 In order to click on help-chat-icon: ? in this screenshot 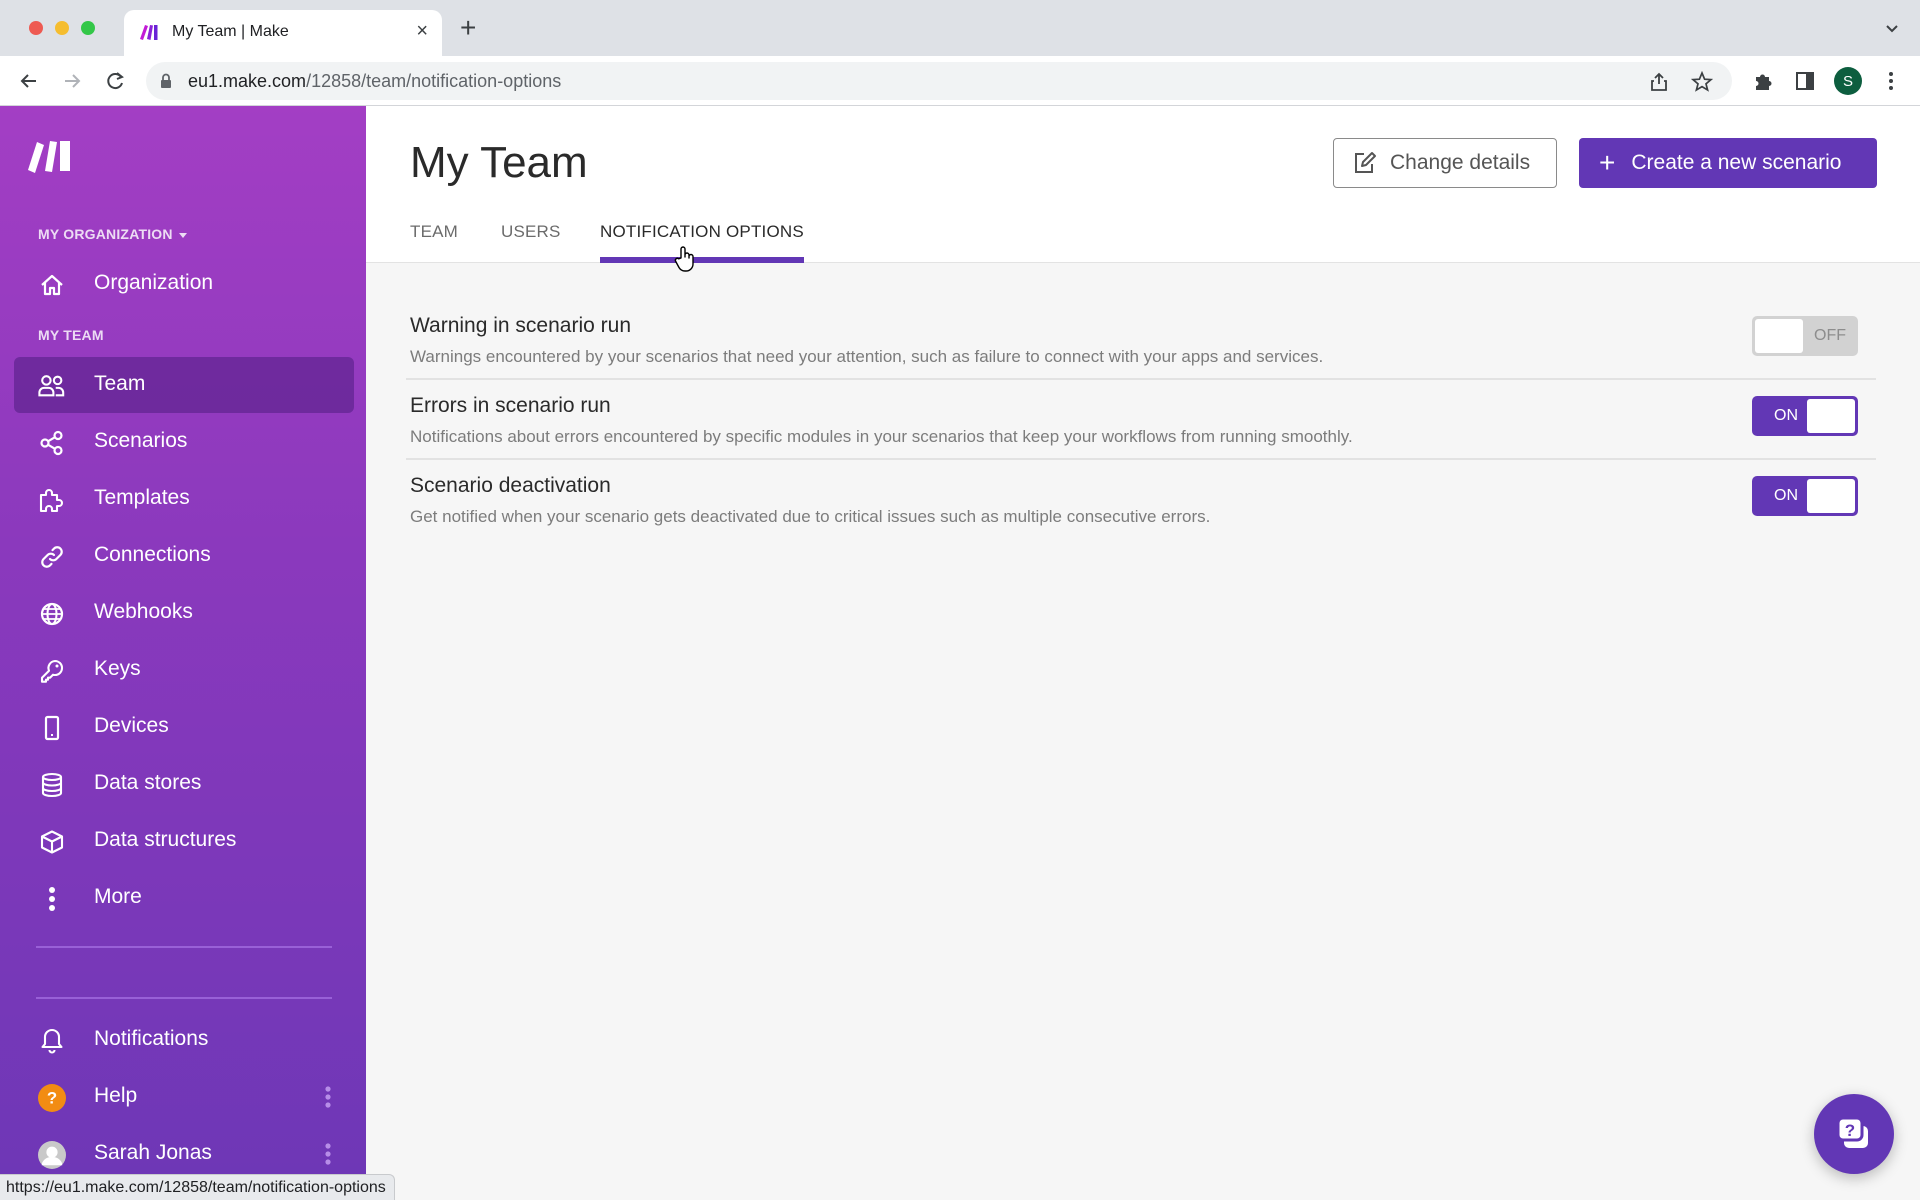, I will do `click(1852, 1132)`.